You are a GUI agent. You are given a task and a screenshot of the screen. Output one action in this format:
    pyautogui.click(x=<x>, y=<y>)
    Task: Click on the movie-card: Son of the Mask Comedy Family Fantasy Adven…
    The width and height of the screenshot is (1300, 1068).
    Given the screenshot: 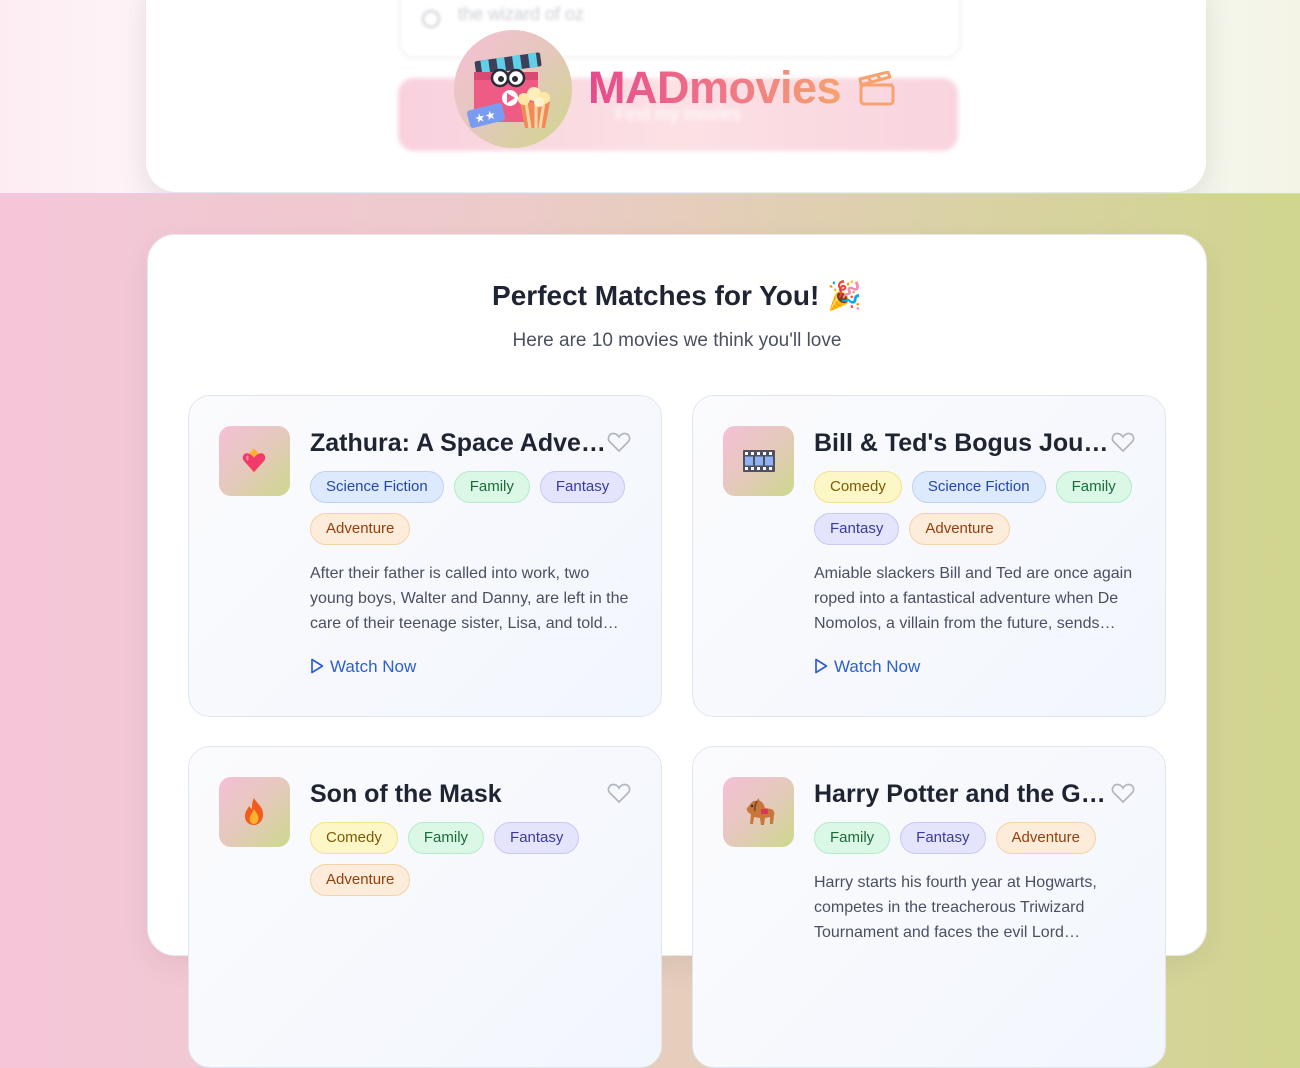 What is the action you would take?
    pyautogui.click(x=425, y=907)
    